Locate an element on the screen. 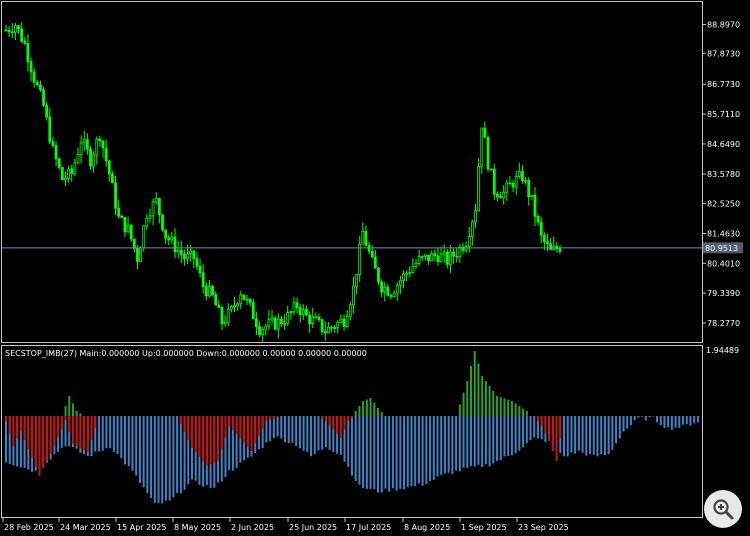 The height and width of the screenshot is (536, 750). date-tick-label: 15 Apr 2025 is located at coordinates (141, 527).